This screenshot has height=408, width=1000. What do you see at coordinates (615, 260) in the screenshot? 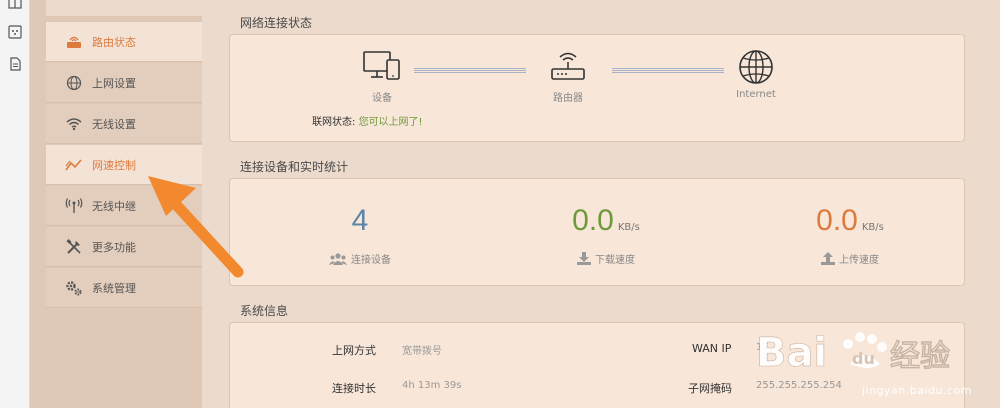
I see `download-caption: 下载速度` at bounding box center [615, 260].